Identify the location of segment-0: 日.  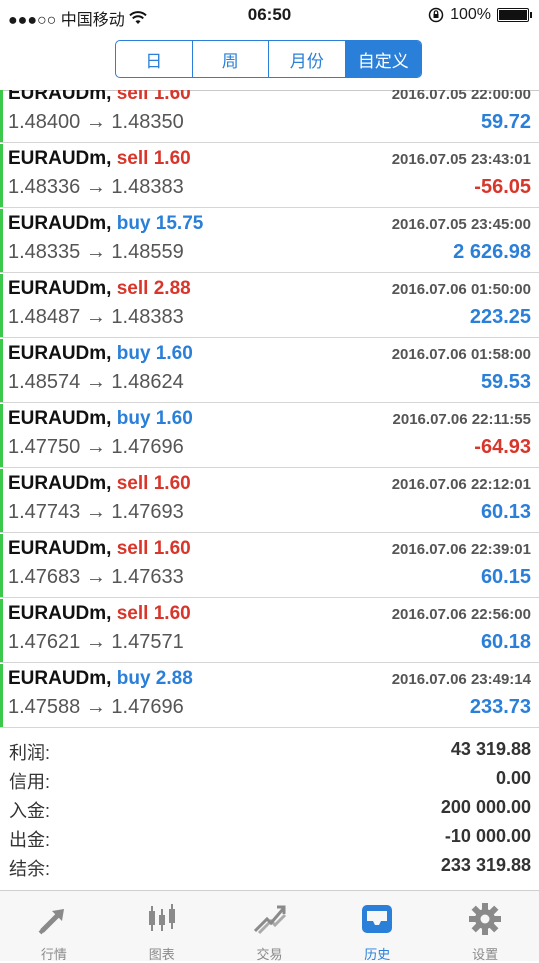
(154, 59).